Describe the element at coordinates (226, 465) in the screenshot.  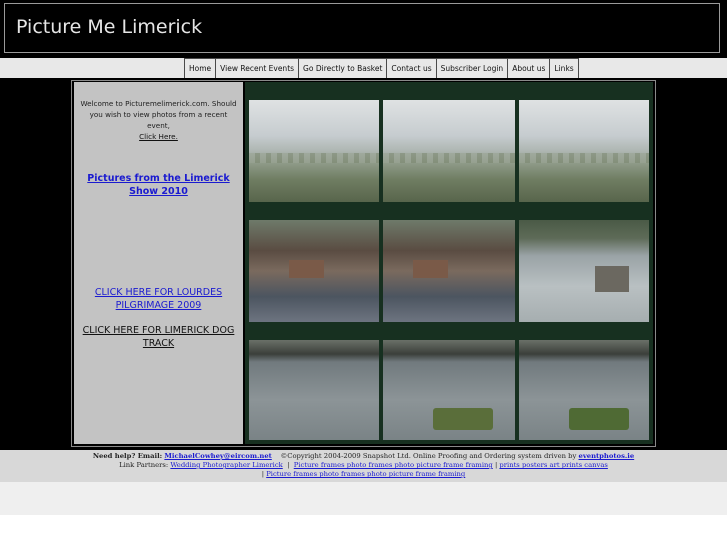
I see `partner-link-wedding: Wedding Photographer Limerick` at that location.